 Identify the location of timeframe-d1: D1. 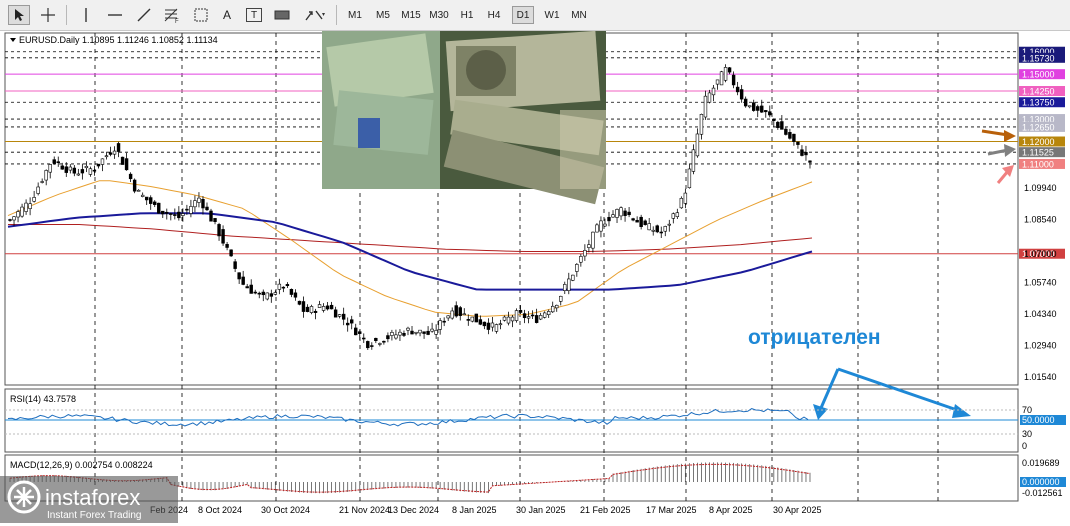
(523, 15).